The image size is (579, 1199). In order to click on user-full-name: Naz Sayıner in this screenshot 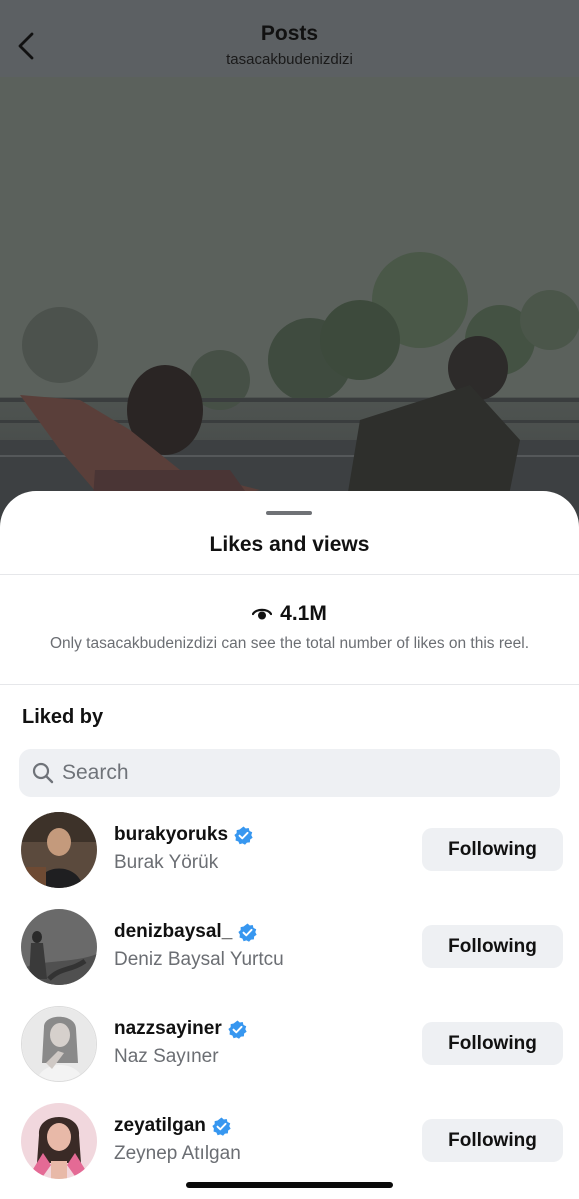, I will do `click(166, 1056)`.